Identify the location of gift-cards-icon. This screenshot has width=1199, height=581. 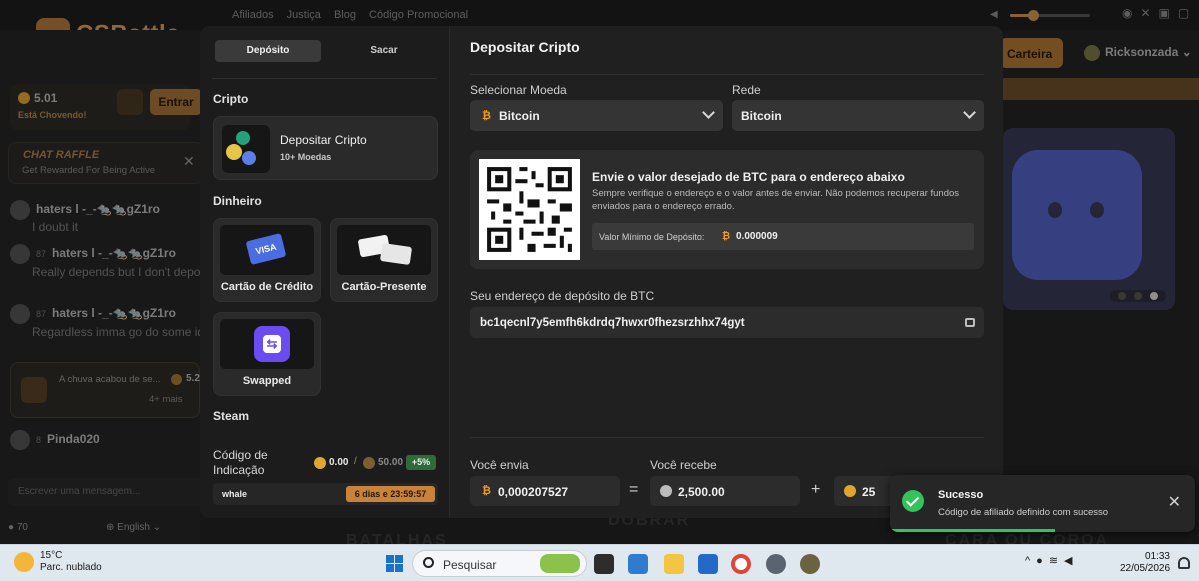
(384, 250).